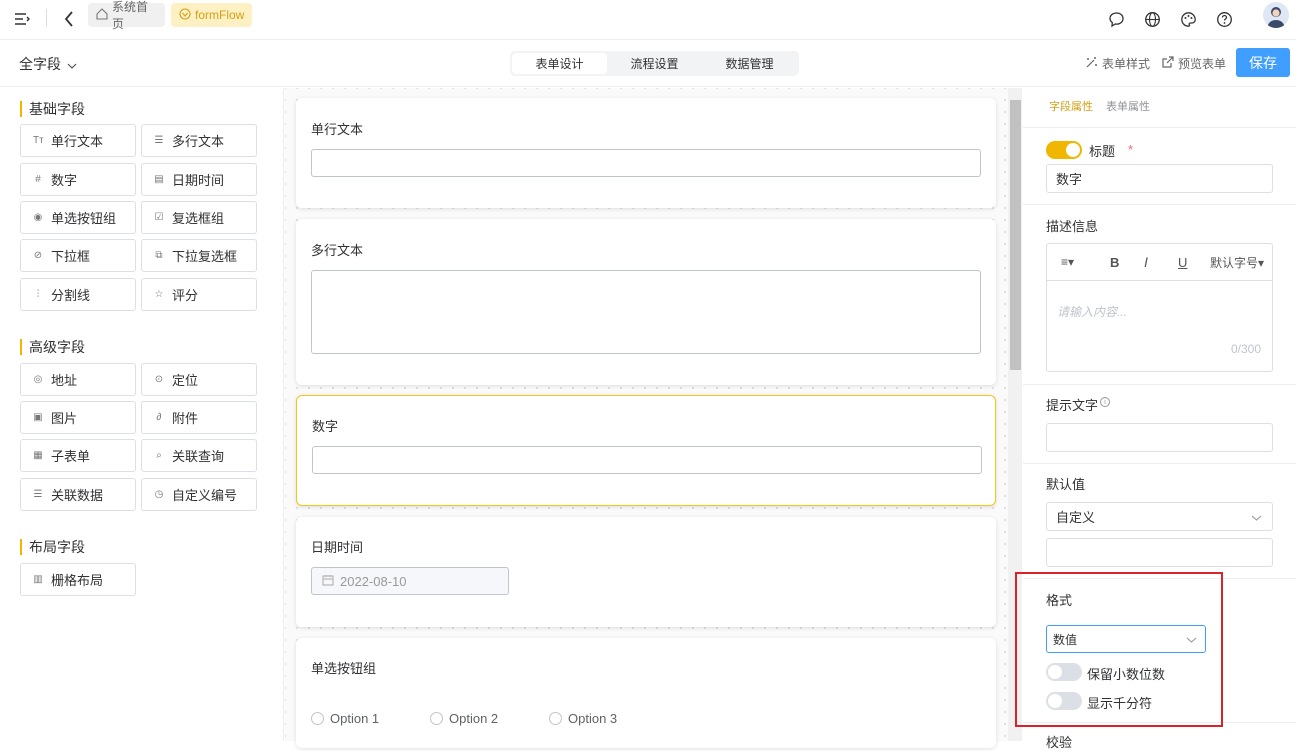 Image resolution: width=1296 pixels, height=751 pixels. What do you see at coordinates (199, 494) in the screenshot?
I see `field-custom-number: ◷ 自定义编号` at bounding box center [199, 494].